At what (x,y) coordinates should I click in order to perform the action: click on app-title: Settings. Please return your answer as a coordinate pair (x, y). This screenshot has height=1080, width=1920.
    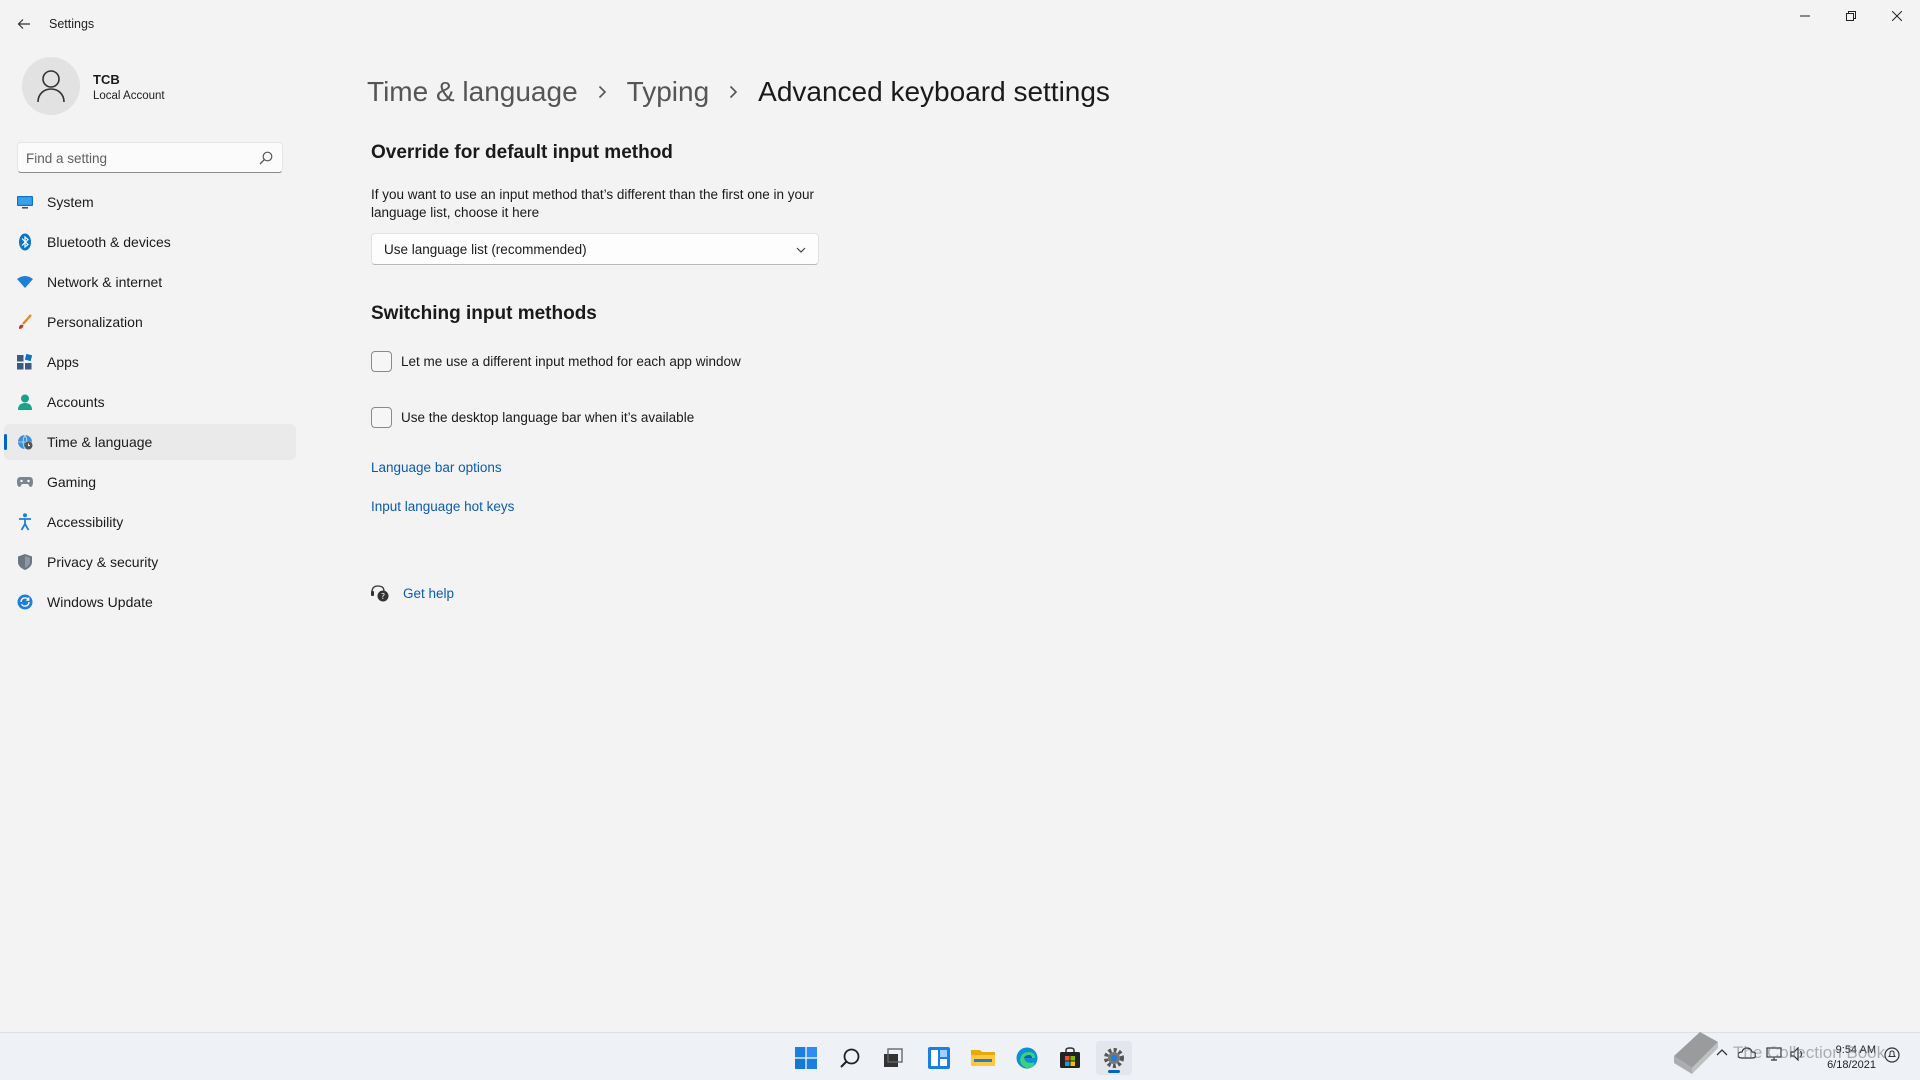
    Looking at the image, I should click on (72, 24).